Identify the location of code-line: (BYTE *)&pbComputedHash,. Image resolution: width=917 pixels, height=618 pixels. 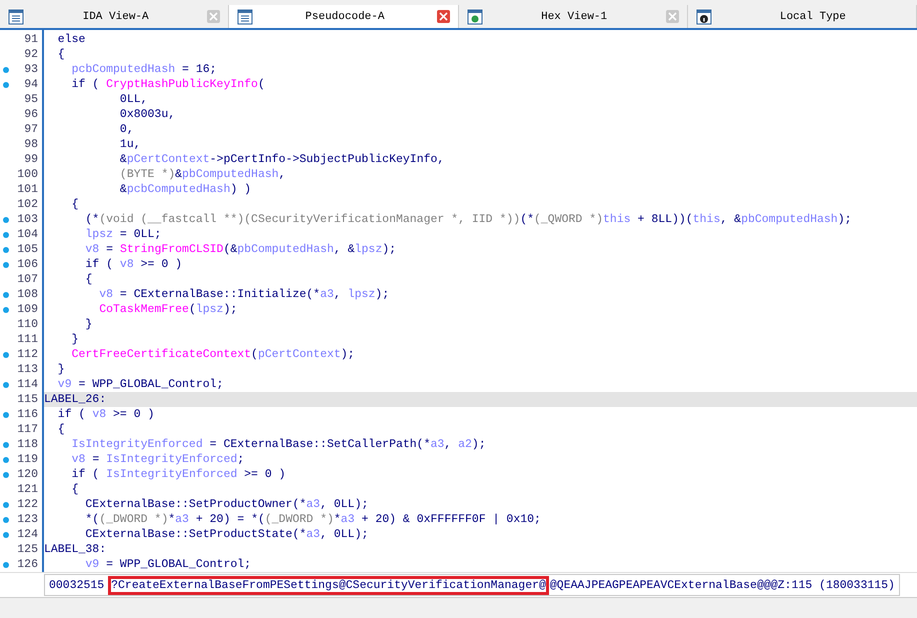
(202, 174).